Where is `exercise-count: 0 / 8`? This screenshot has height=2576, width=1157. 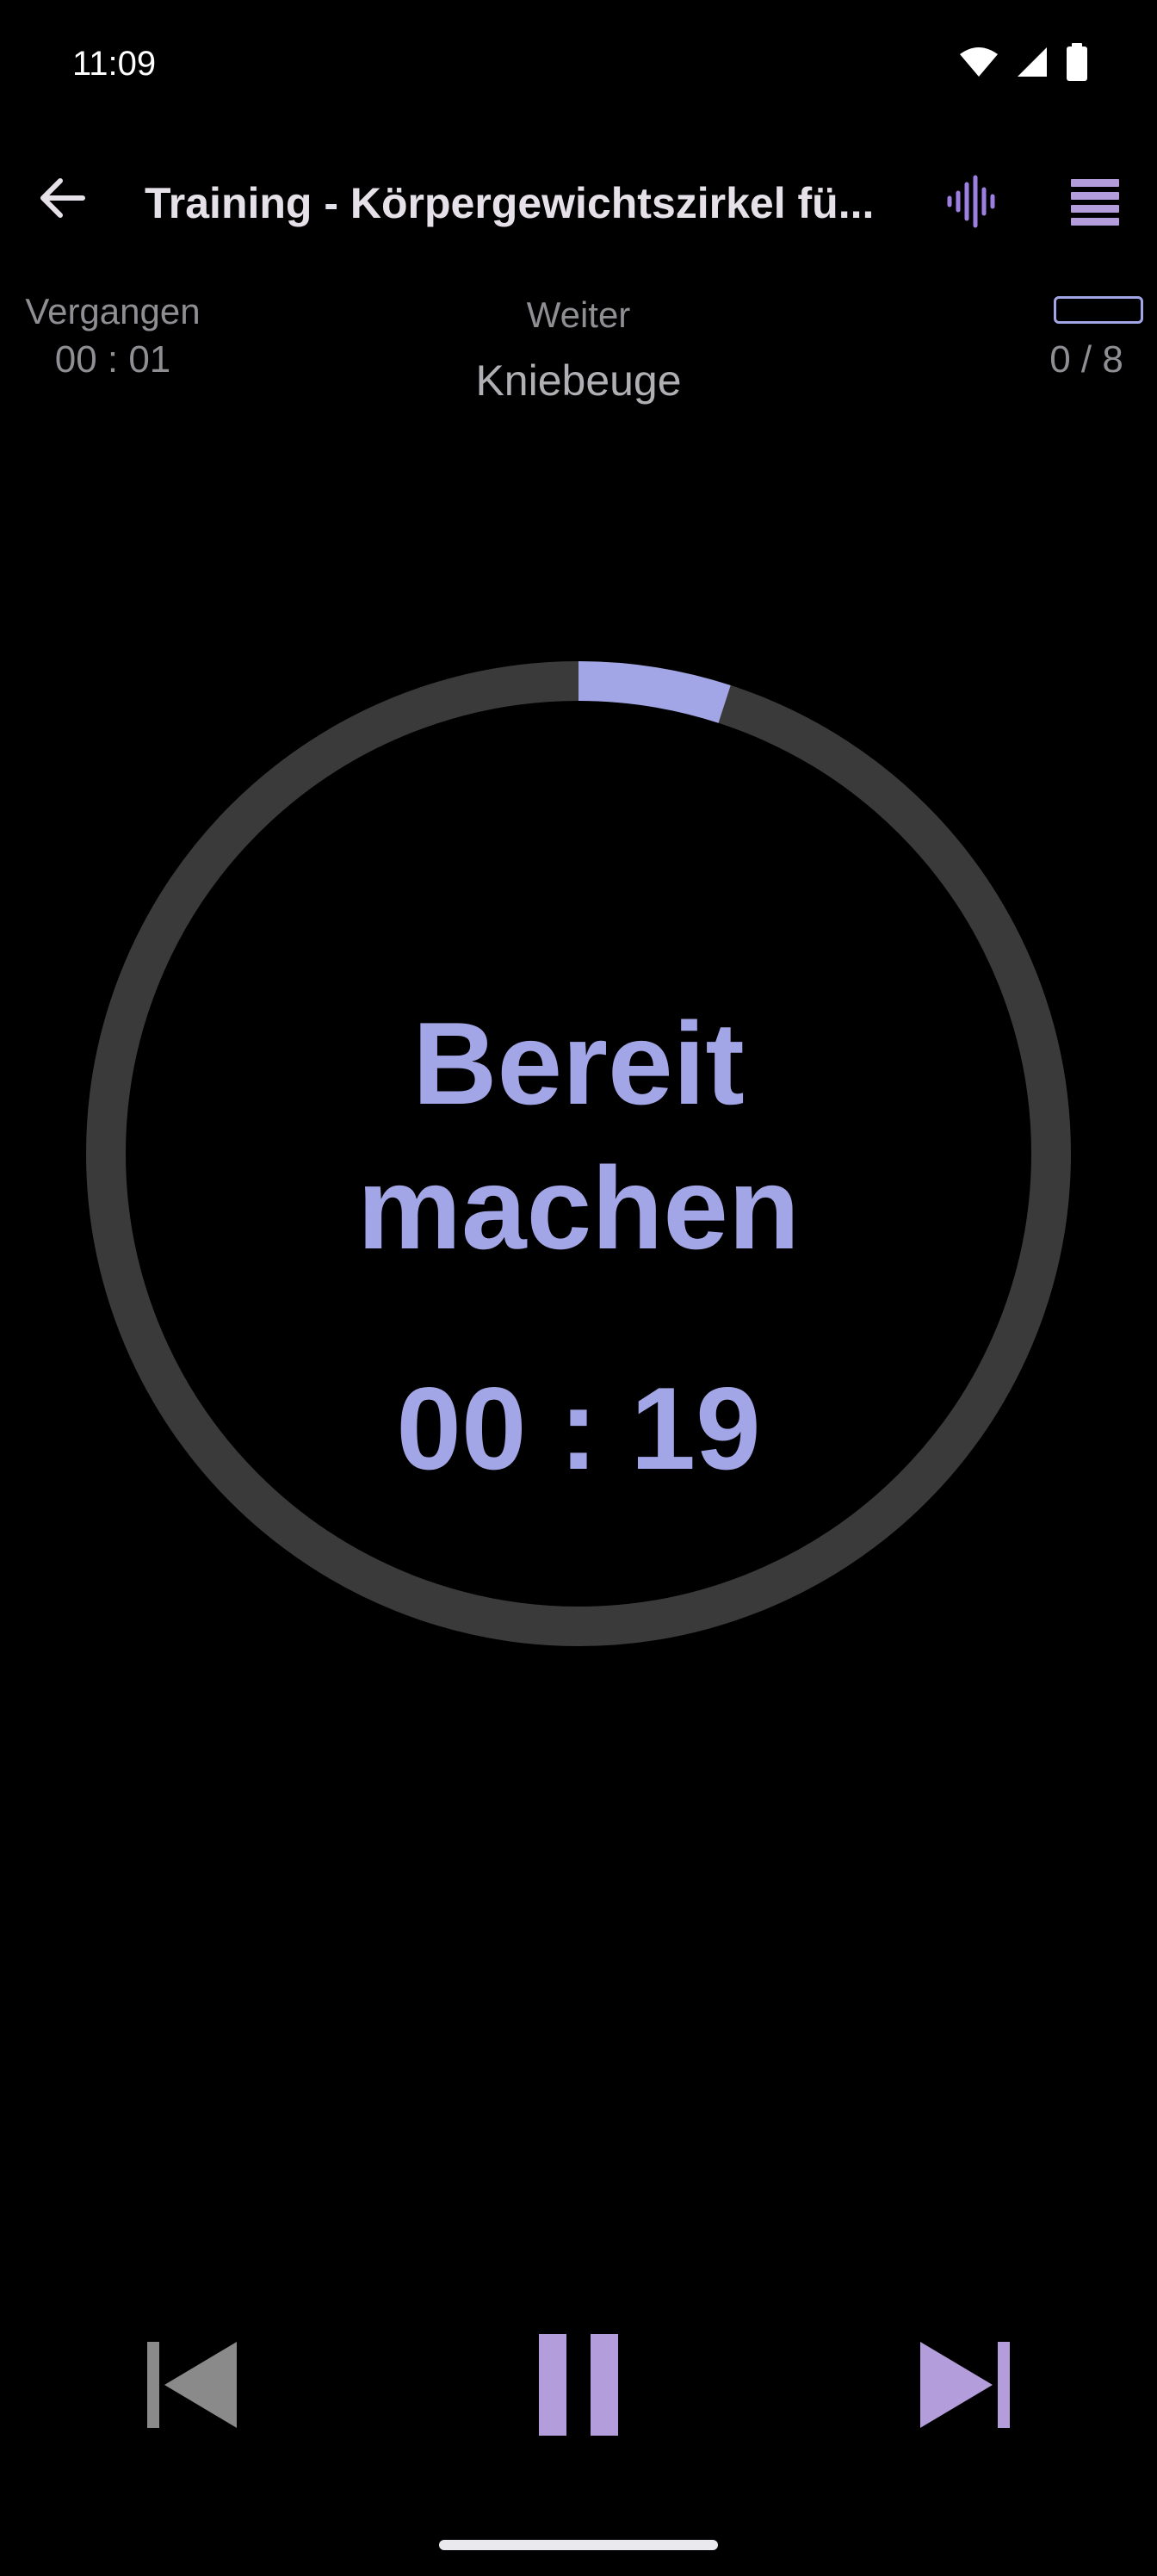
exercise-count: 0 / 8 is located at coordinates (1086, 359).